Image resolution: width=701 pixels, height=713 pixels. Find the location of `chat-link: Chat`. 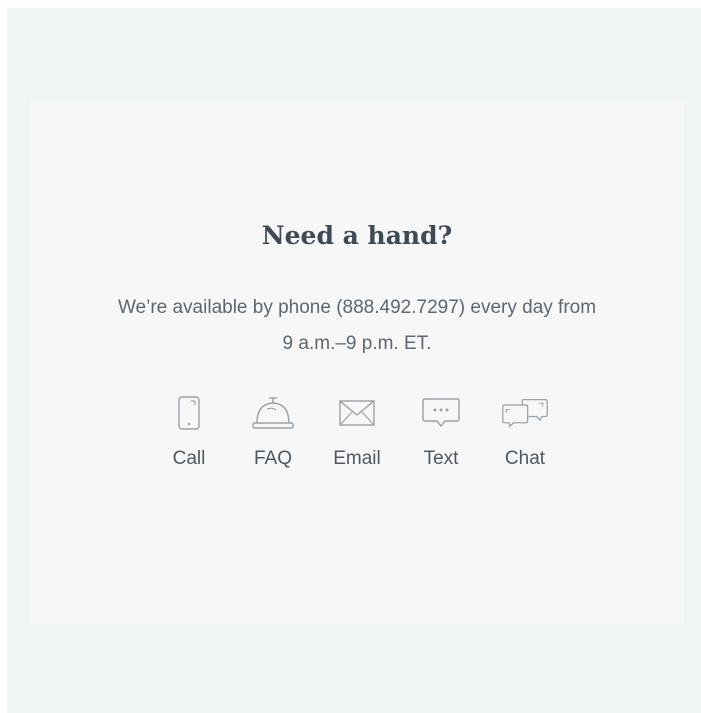

chat-link: Chat is located at coordinates (525, 432).